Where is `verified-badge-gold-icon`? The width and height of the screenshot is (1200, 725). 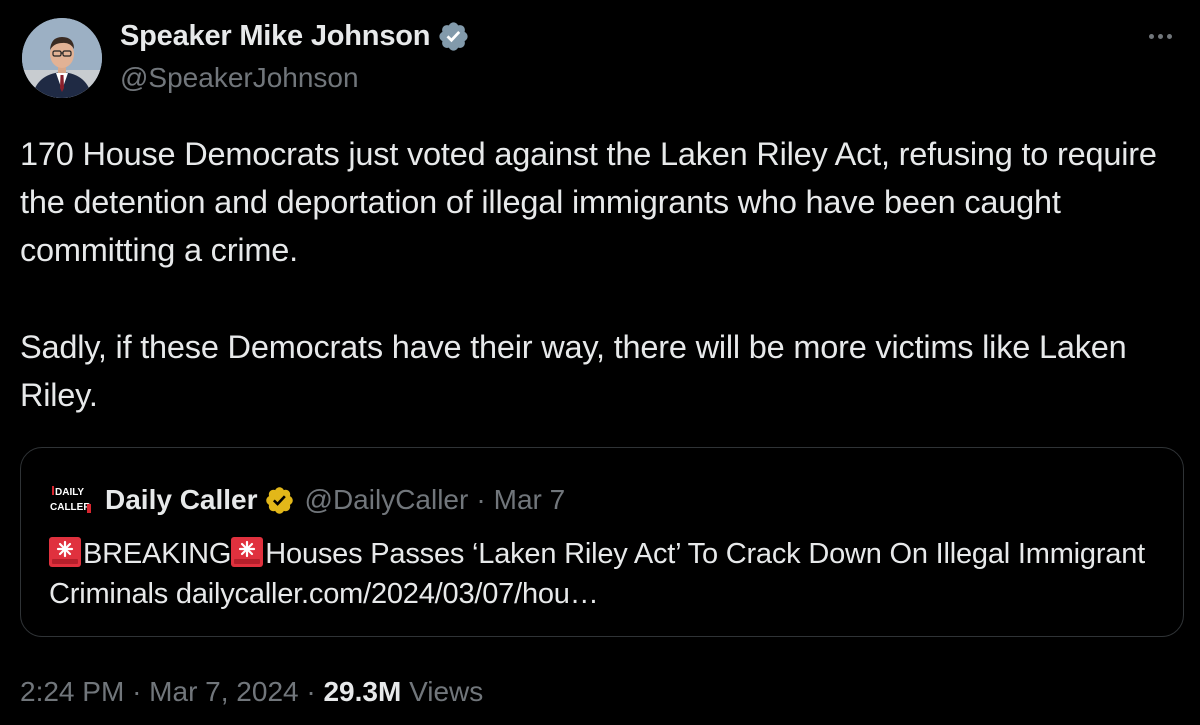
verified-badge-gold-icon is located at coordinates (279, 500).